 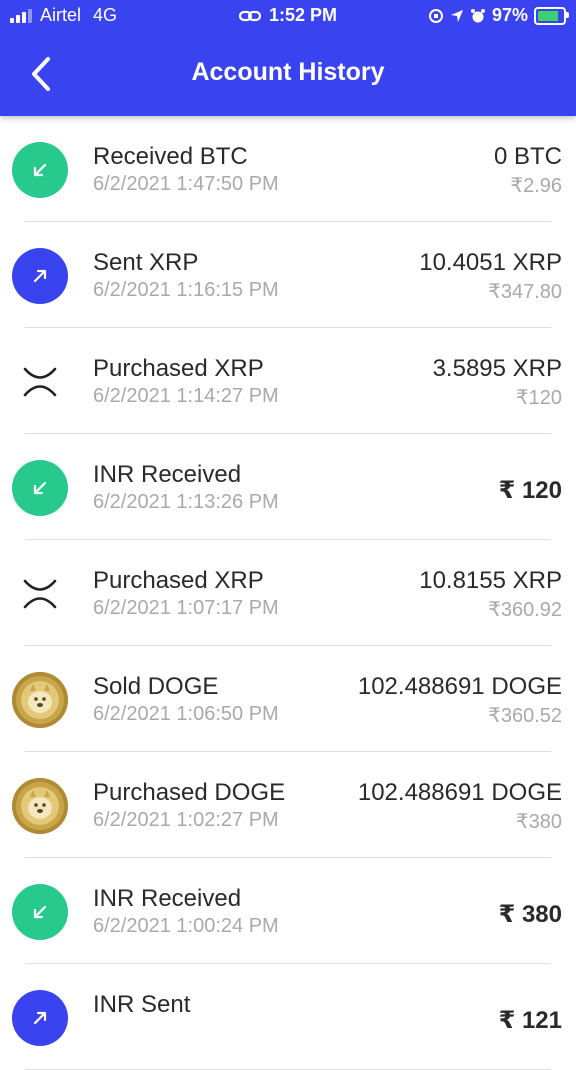 I want to click on chevron-left-icon, so click(x=41, y=74).